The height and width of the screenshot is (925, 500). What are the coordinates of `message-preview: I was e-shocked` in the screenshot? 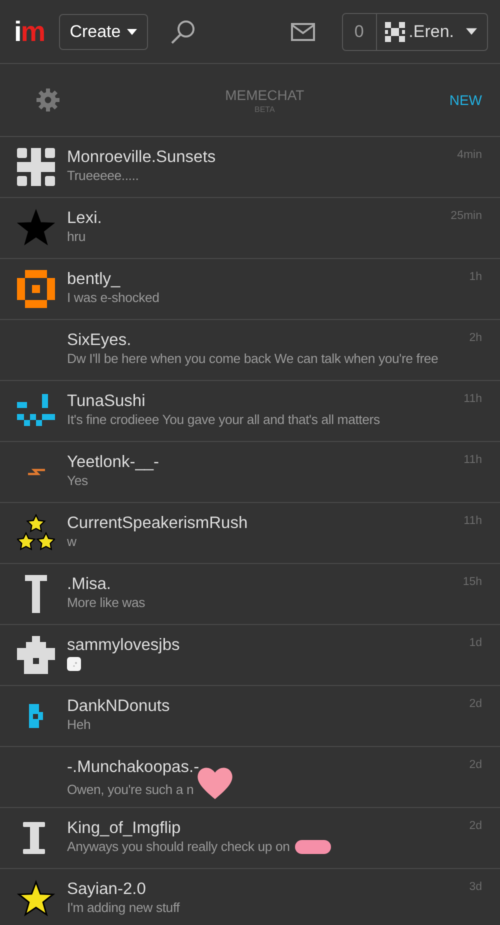 It's located at (113, 297).